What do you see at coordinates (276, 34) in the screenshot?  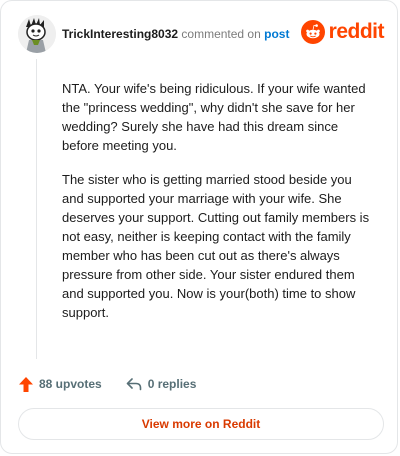 I see `post-link: post` at bounding box center [276, 34].